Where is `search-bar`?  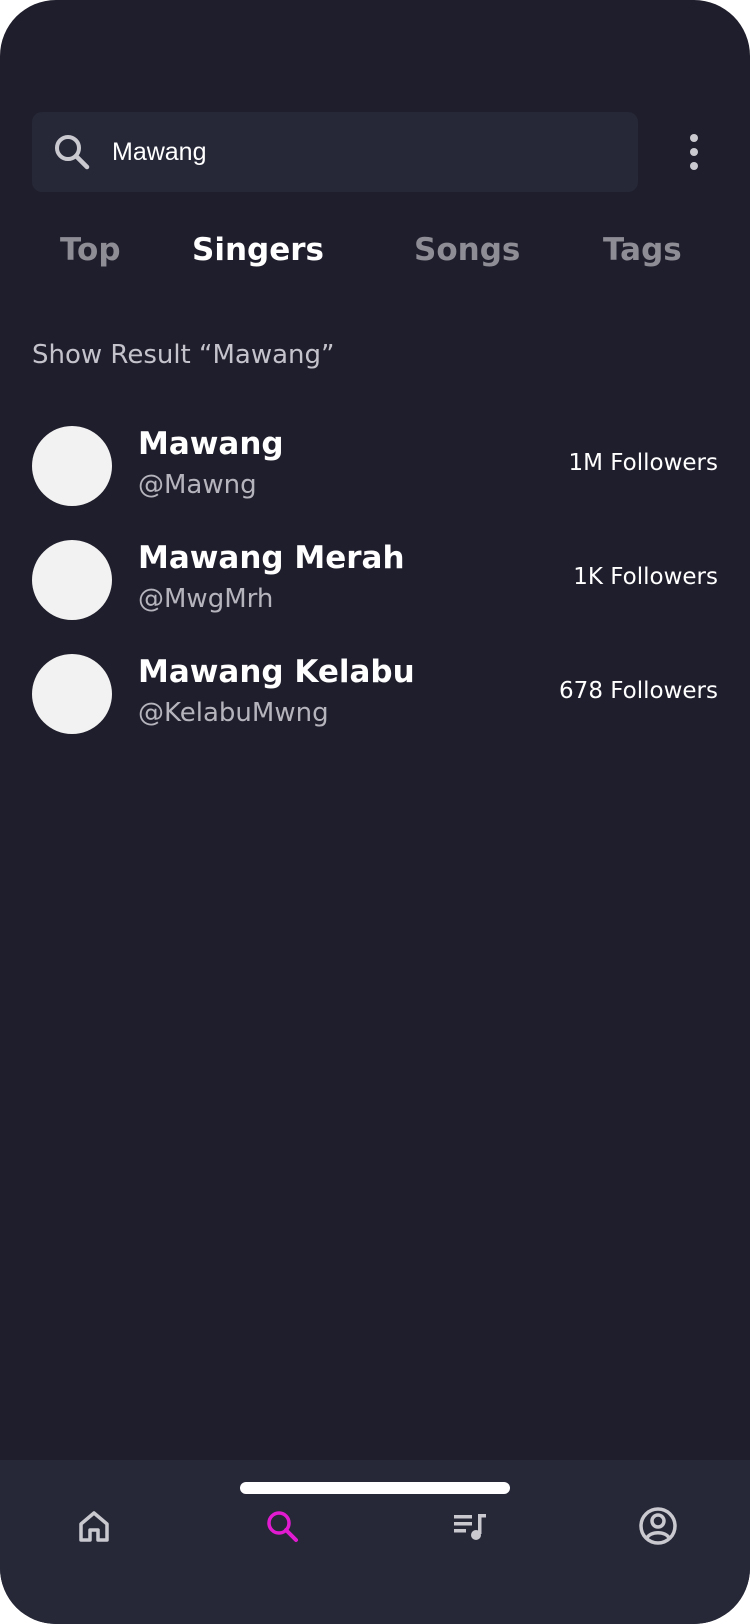
search-bar is located at coordinates (335, 152).